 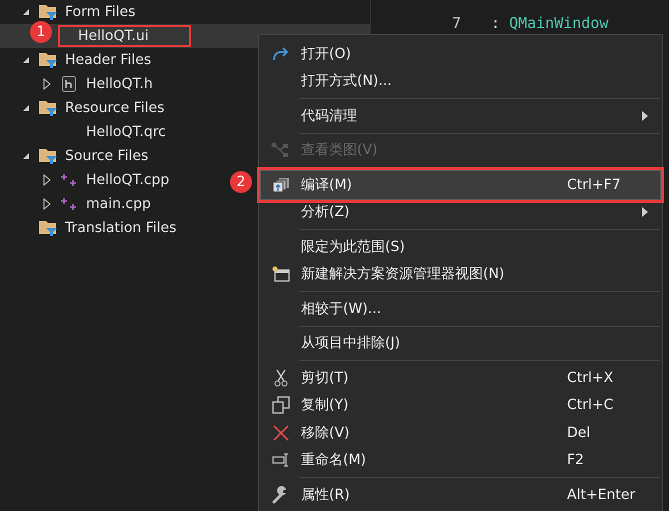 I want to click on code-line: : QMainWindow, so click(x=549, y=23).